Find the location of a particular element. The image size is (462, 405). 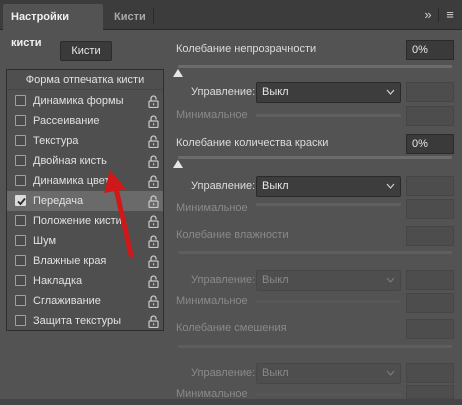

brush-option-label: Динамика цвета is located at coordinates (74, 181).